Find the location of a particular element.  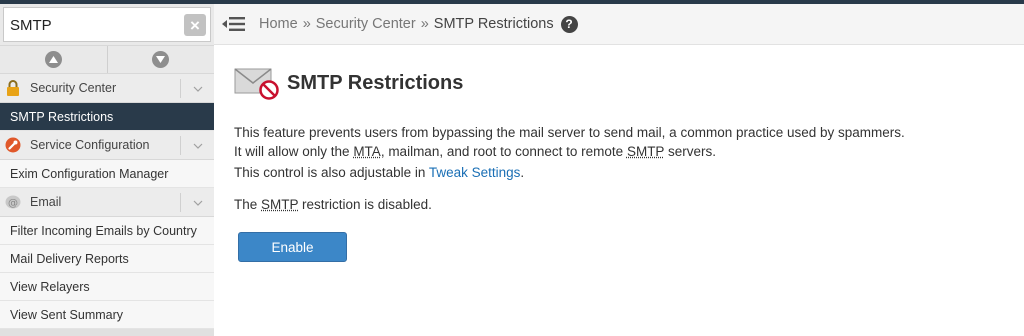

restriction-status: The SMTP restriction is disabled. is located at coordinates (333, 204).